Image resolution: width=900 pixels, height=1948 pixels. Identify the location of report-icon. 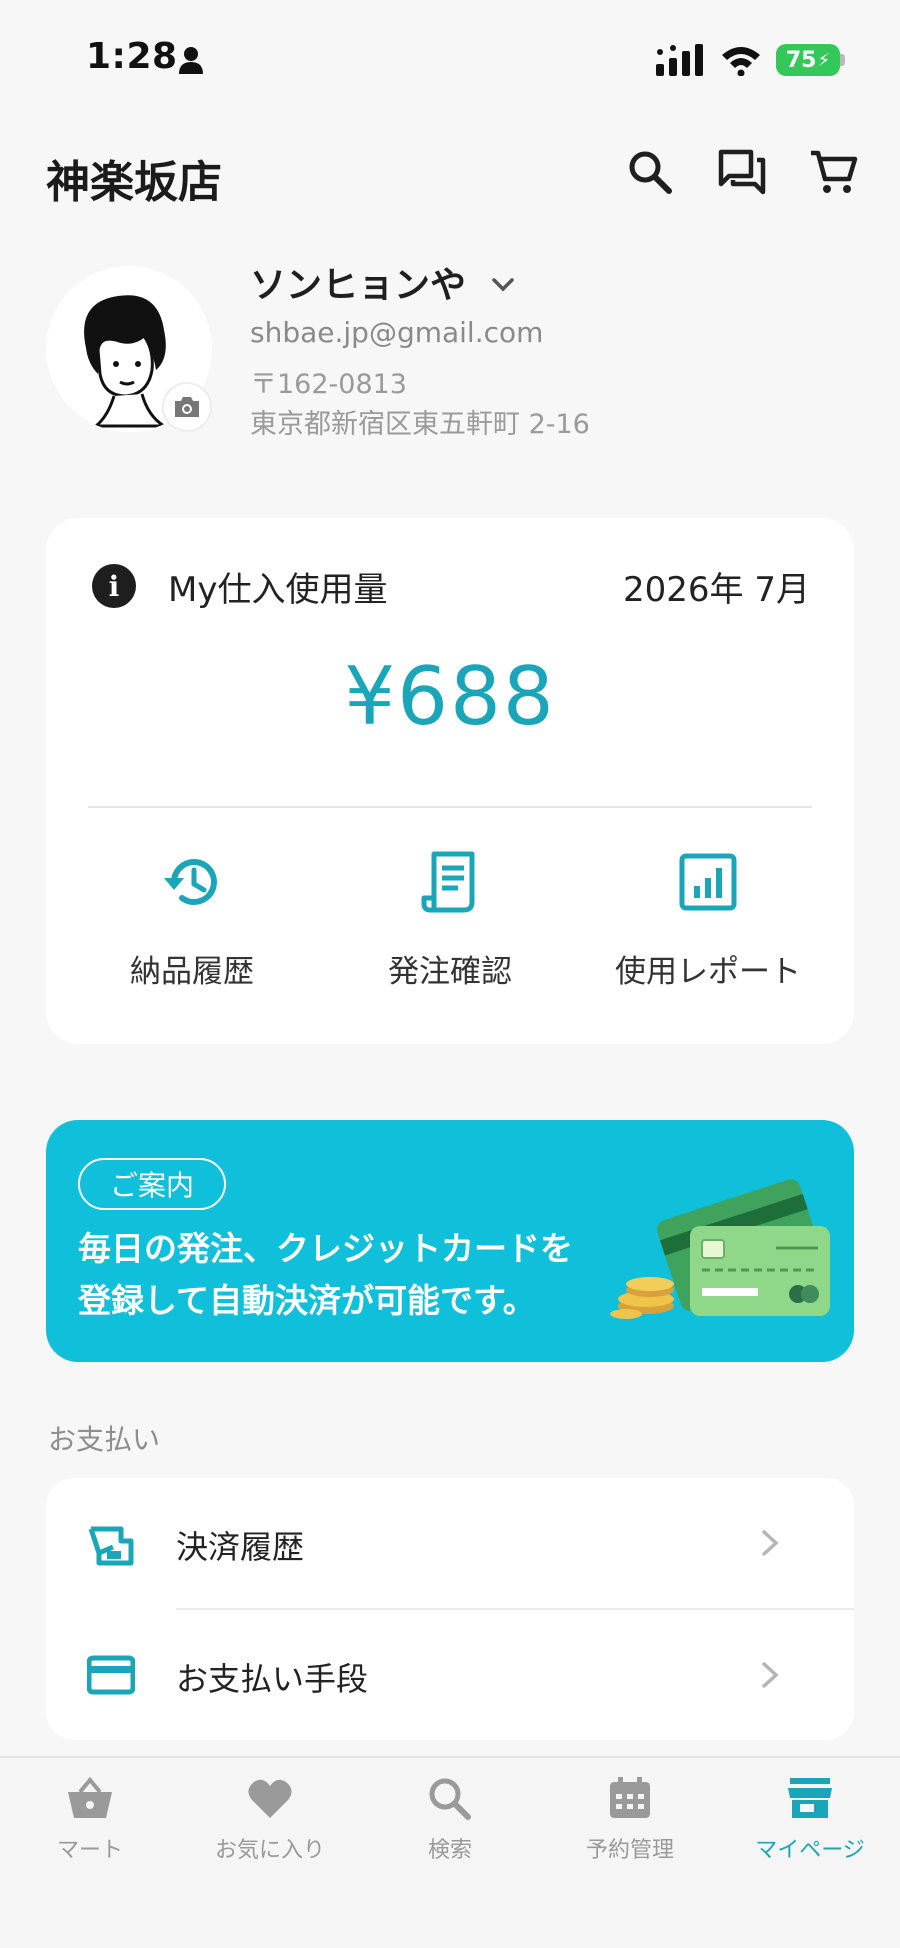
(708, 884).